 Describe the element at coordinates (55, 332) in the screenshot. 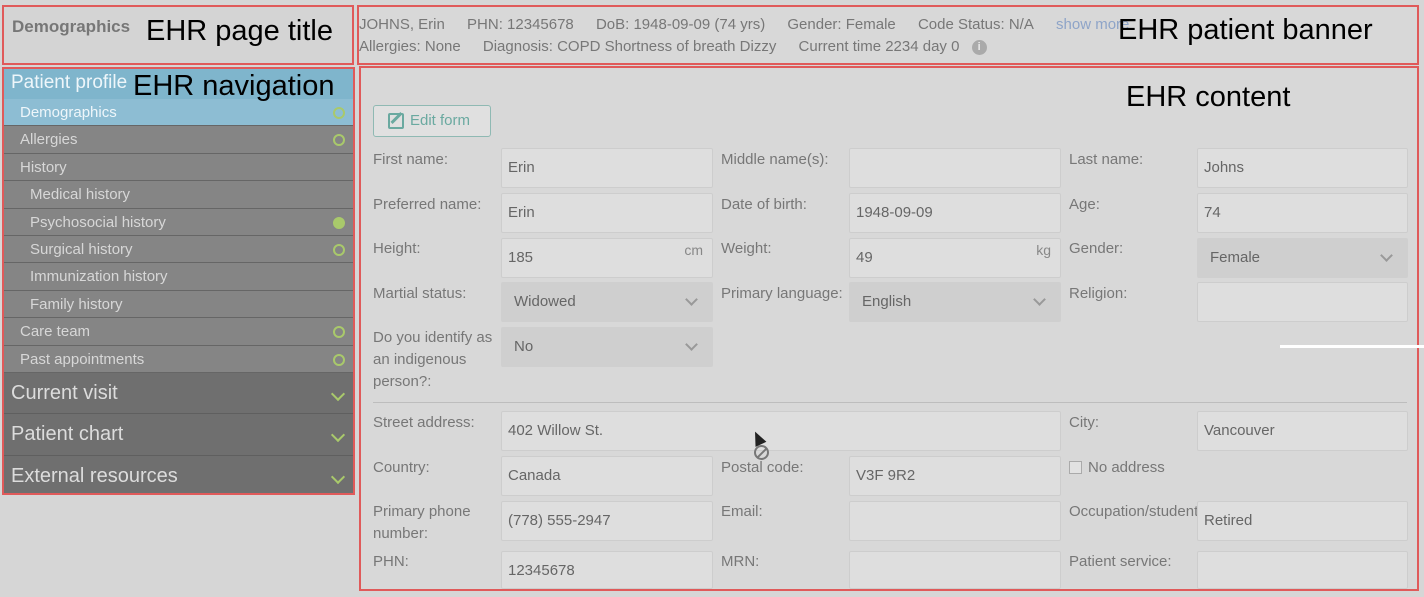

I see `nav-item-label: Care team` at that location.